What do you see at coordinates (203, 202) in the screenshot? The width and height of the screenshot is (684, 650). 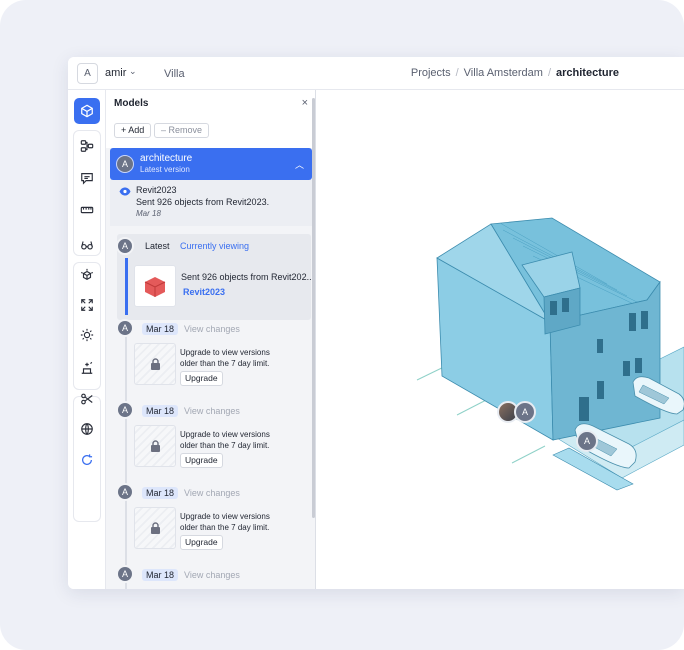 I see `source-message: Sent 926 objects from Revit2023.` at bounding box center [203, 202].